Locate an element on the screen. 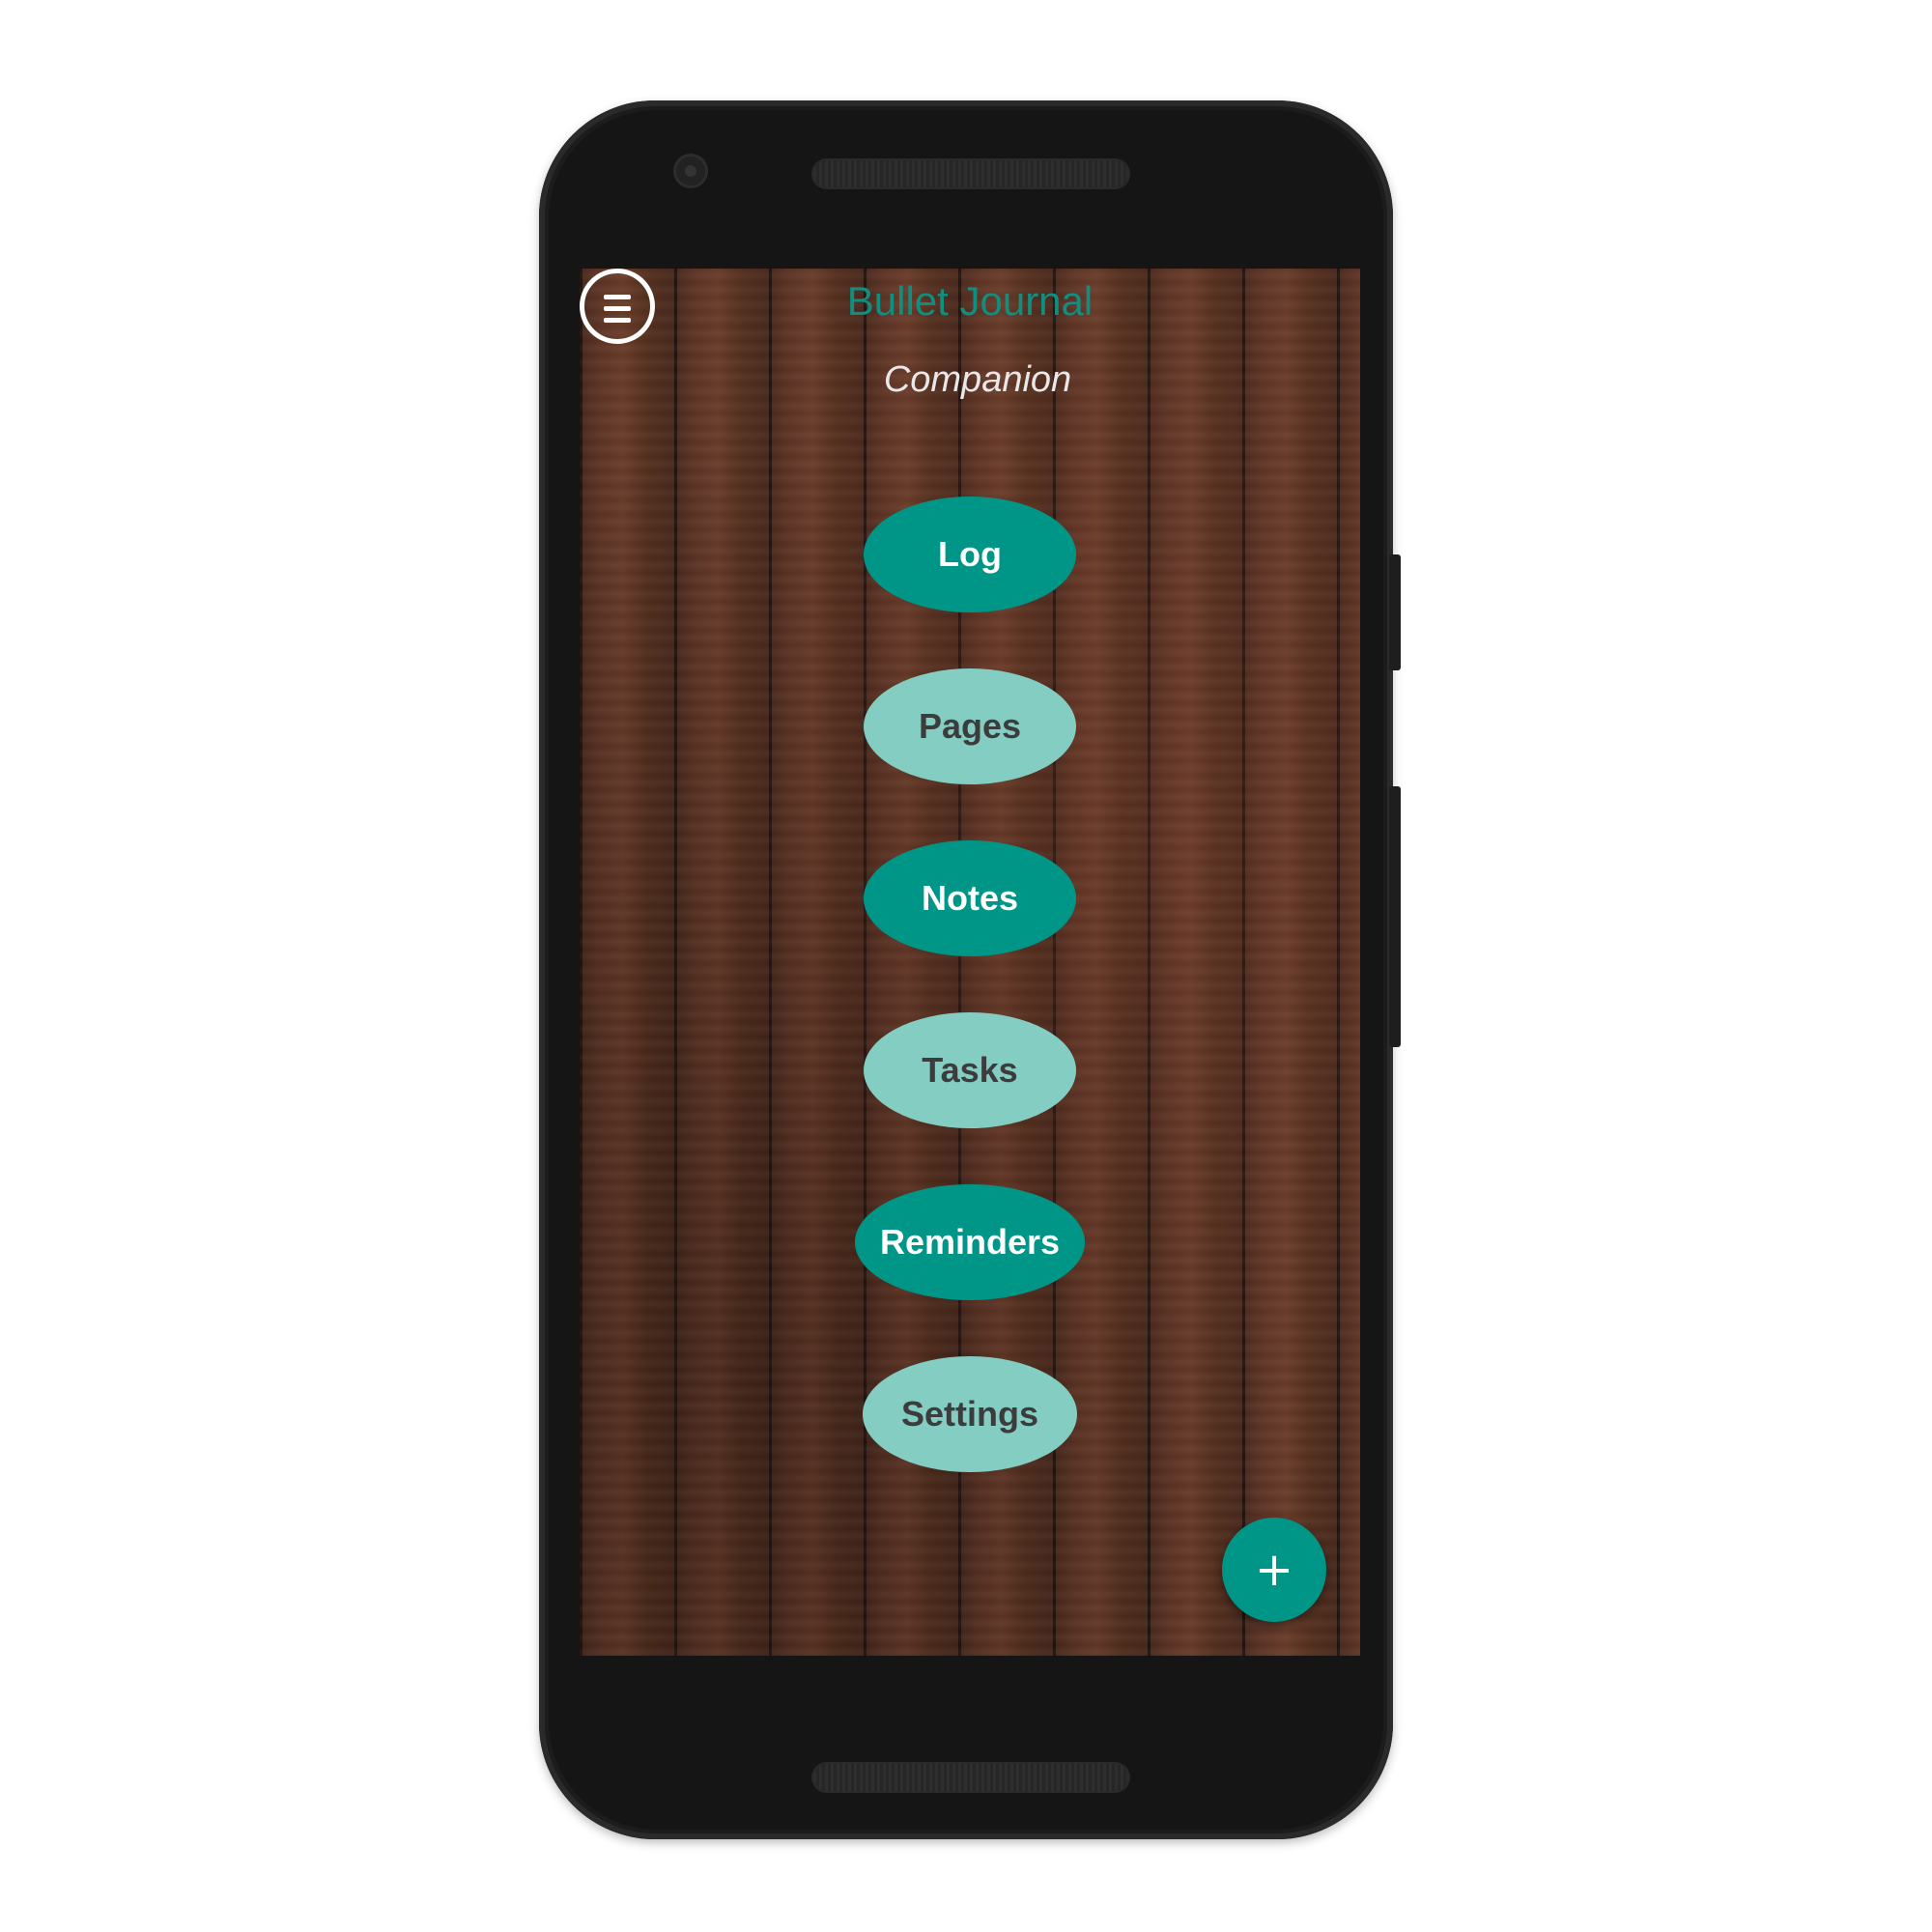  pages-button: Pages is located at coordinates (970, 726).